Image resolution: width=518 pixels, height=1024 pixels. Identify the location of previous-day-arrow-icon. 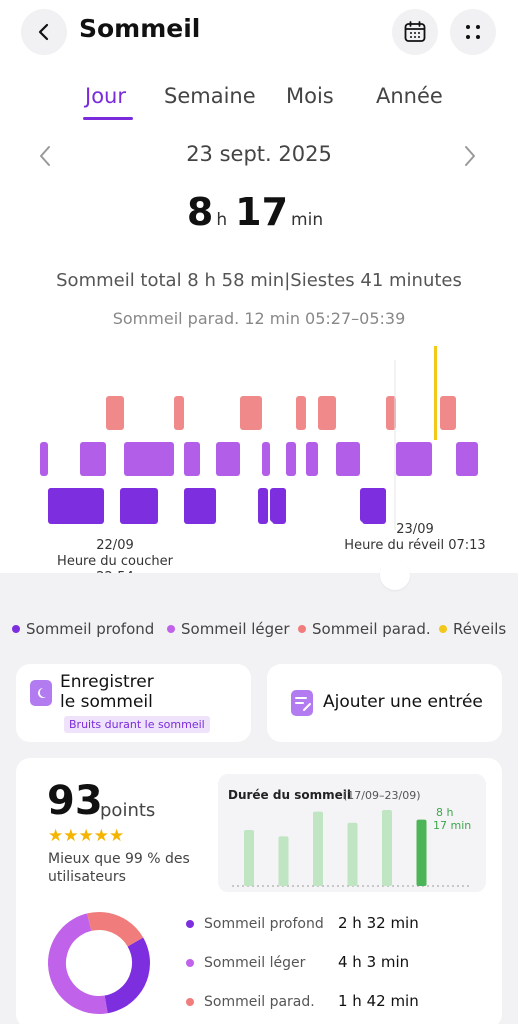
(45, 156).